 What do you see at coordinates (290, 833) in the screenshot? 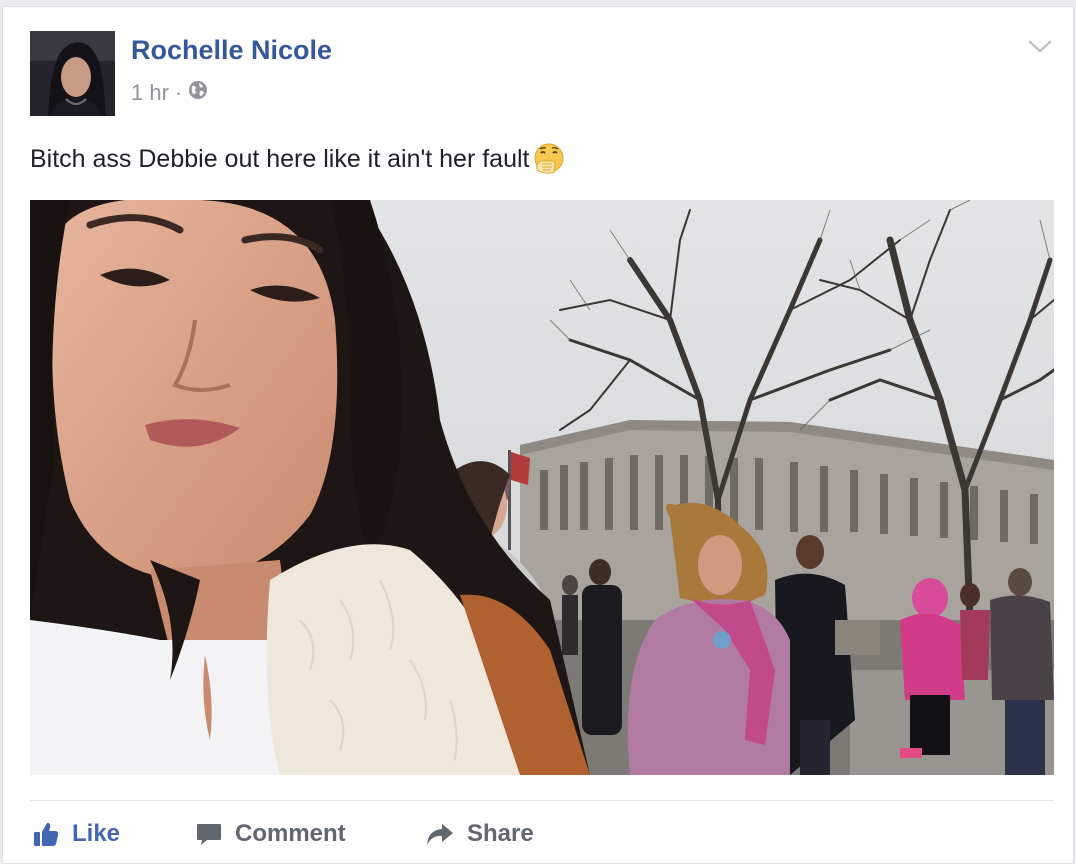
I see `comment-label: Comment` at bounding box center [290, 833].